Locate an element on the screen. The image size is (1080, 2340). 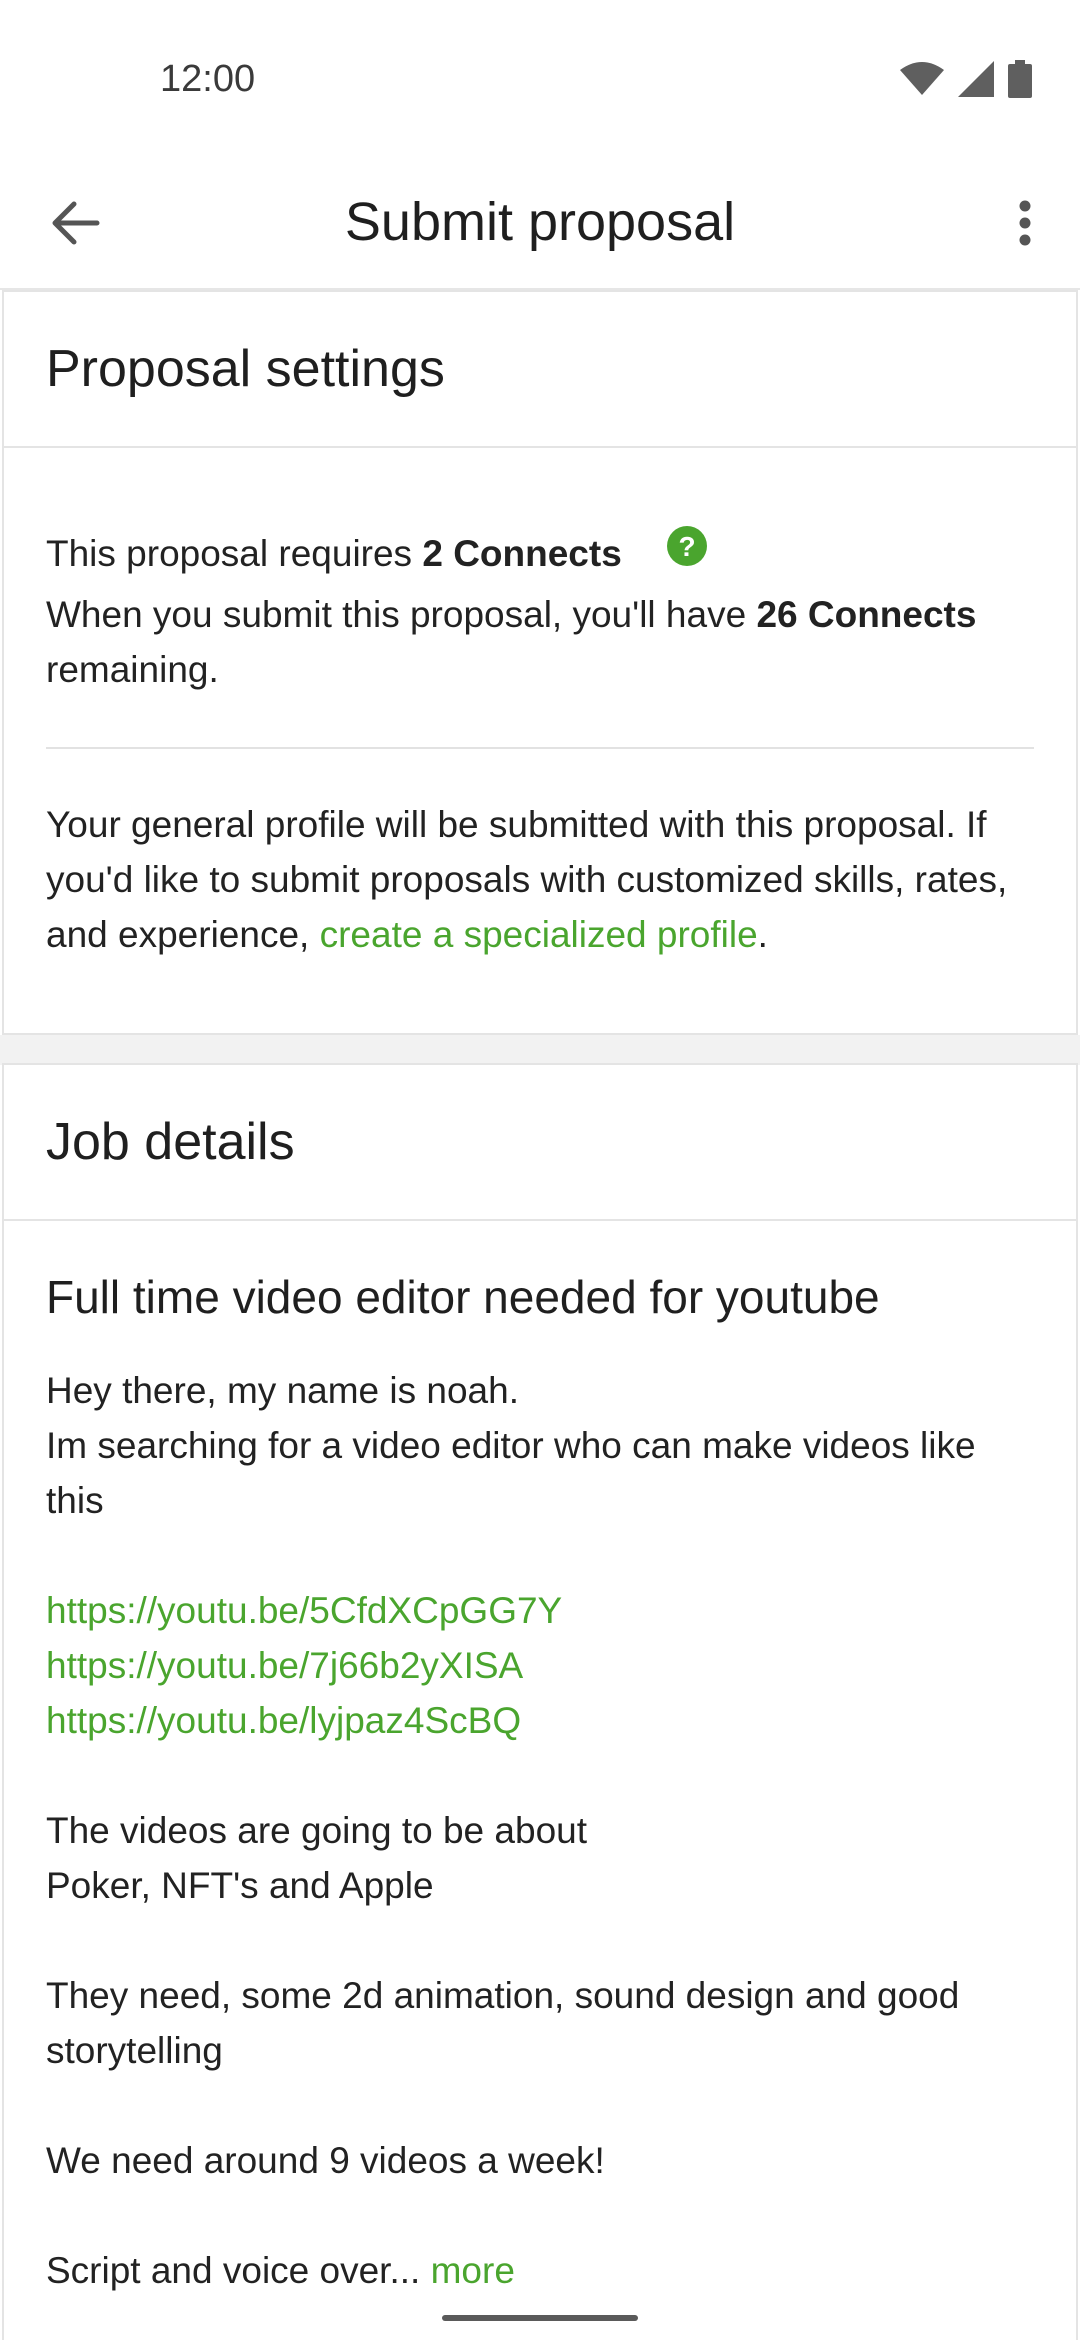
profile-text-period: . is located at coordinates (762, 934).